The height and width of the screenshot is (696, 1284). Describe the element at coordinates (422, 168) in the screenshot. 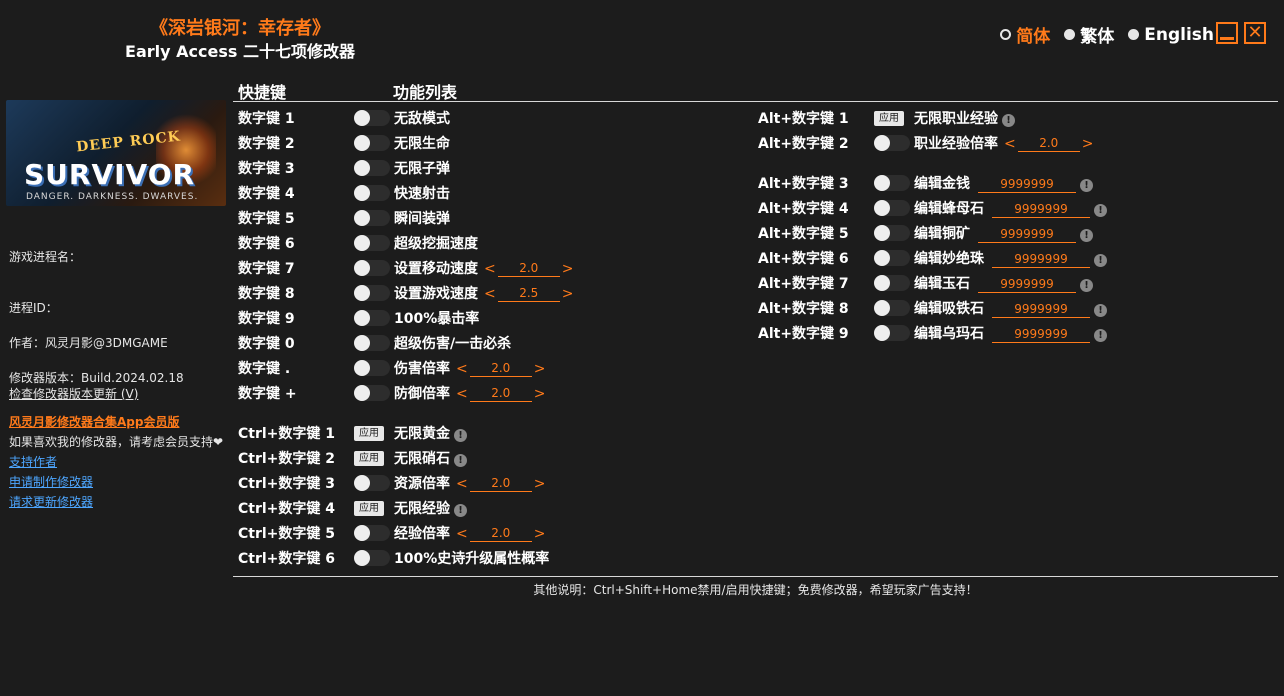

I see `feature-name: 无限子弹` at that location.